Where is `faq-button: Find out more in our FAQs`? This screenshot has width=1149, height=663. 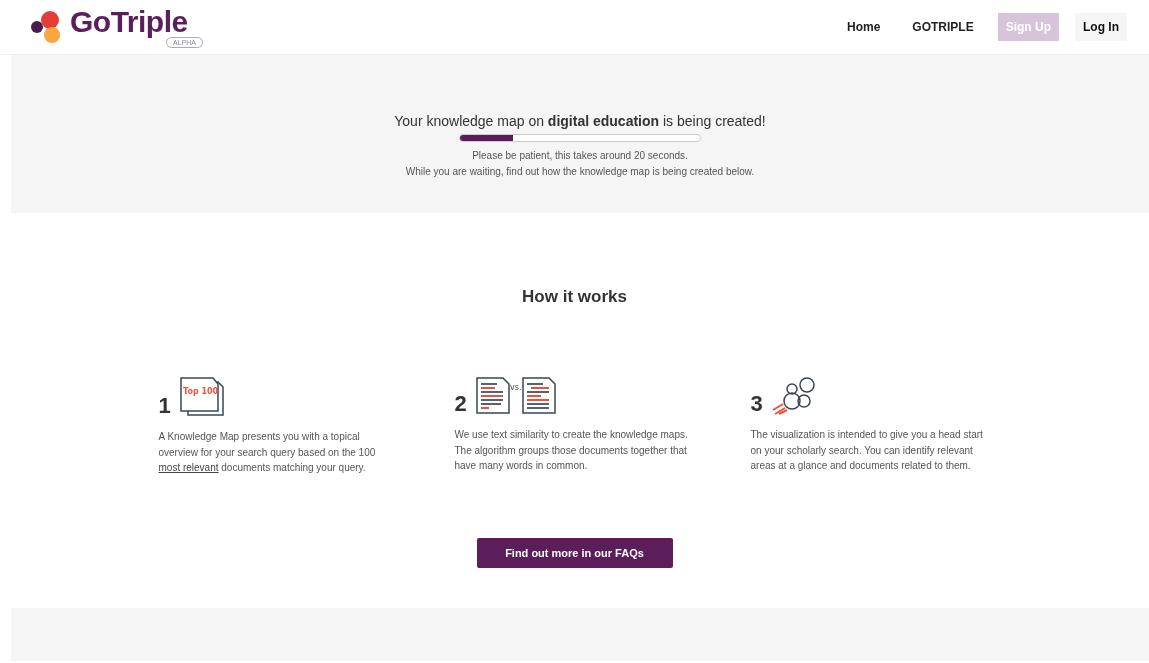 faq-button: Find out more in our FAQs is located at coordinates (574, 552).